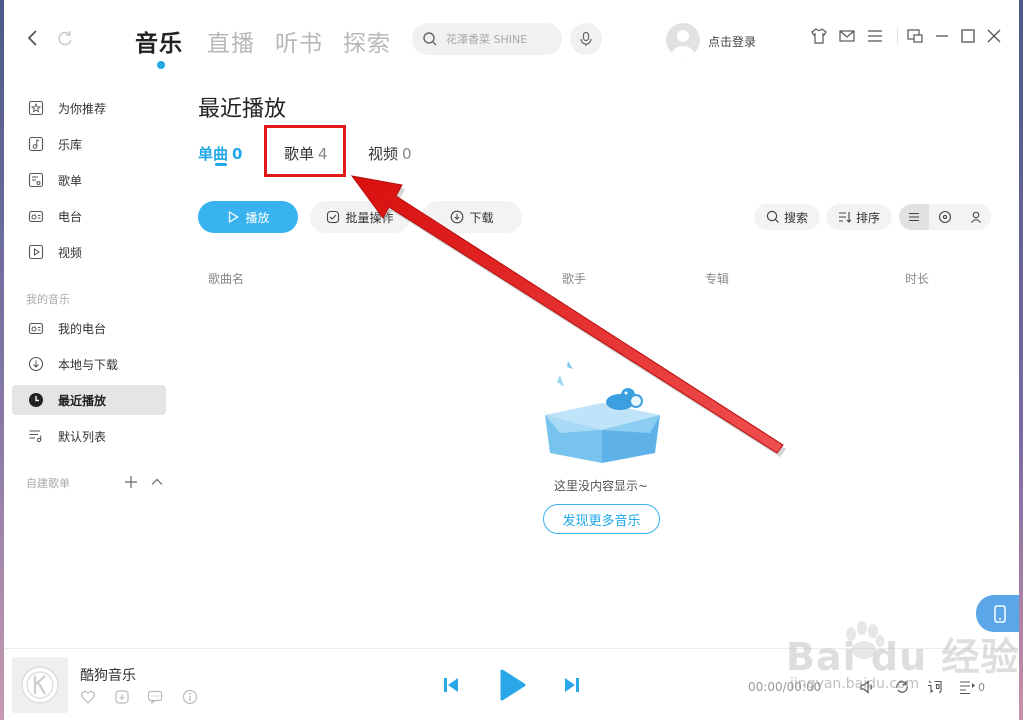 The image size is (1023, 721). I want to click on search-box, so click(487, 39).